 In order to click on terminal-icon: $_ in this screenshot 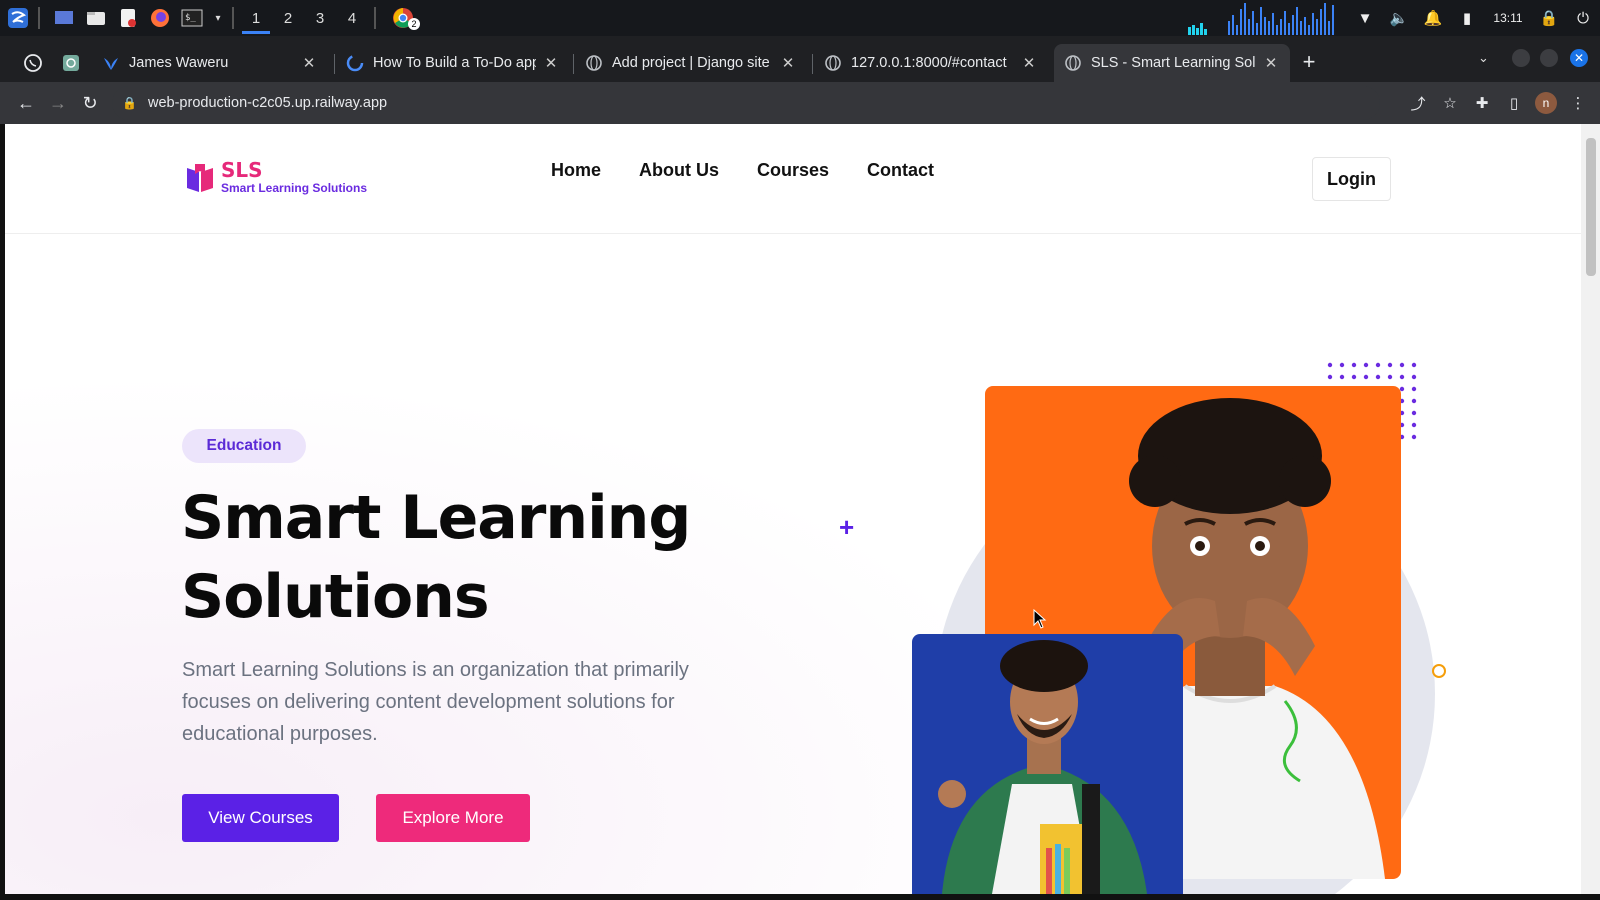, I will do `click(192, 18)`.